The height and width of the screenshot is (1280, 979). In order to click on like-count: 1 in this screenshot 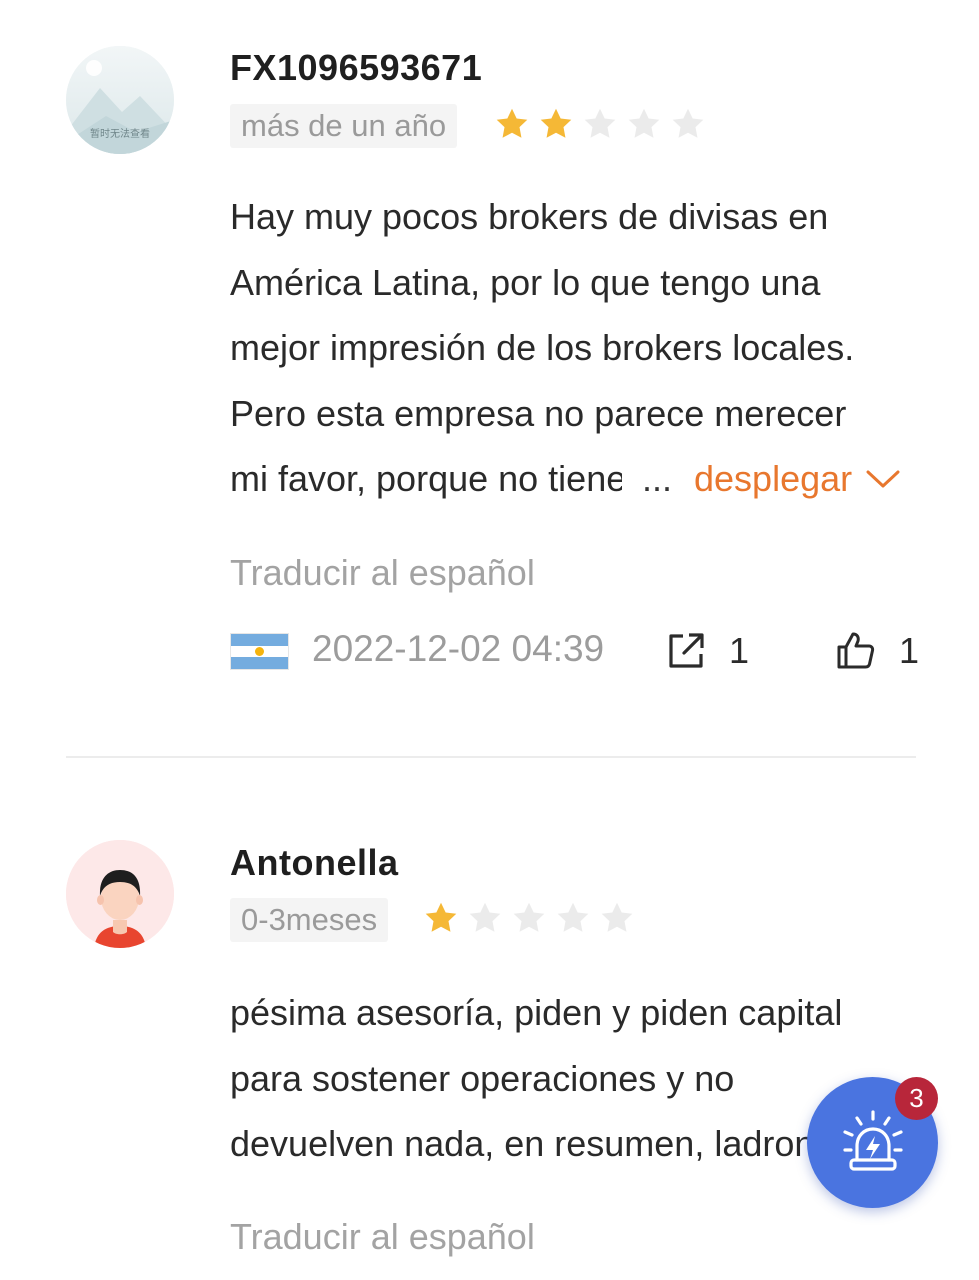, I will do `click(909, 650)`.